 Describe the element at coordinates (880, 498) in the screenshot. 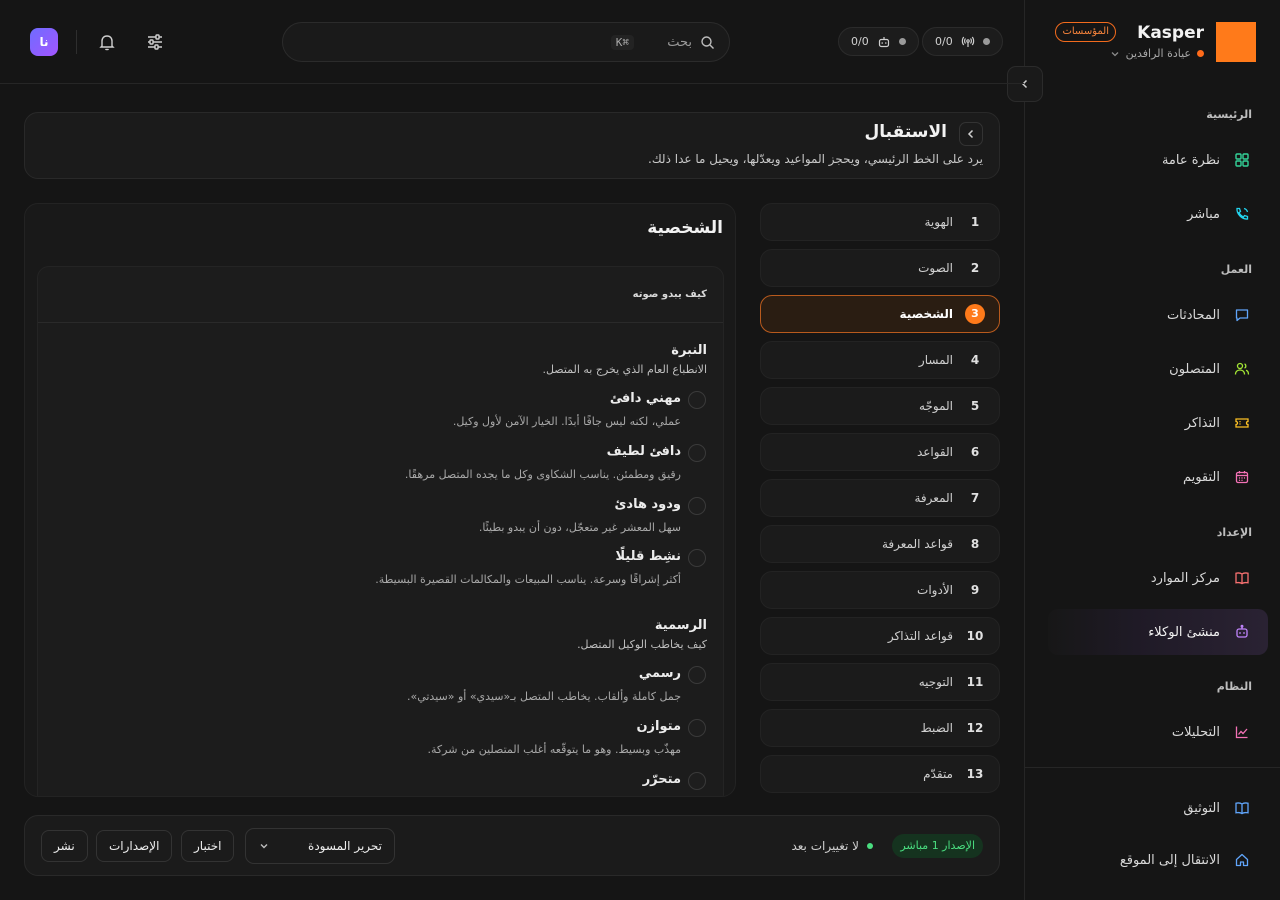

I see `step-knowledge: 7 المعرفة` at that location.